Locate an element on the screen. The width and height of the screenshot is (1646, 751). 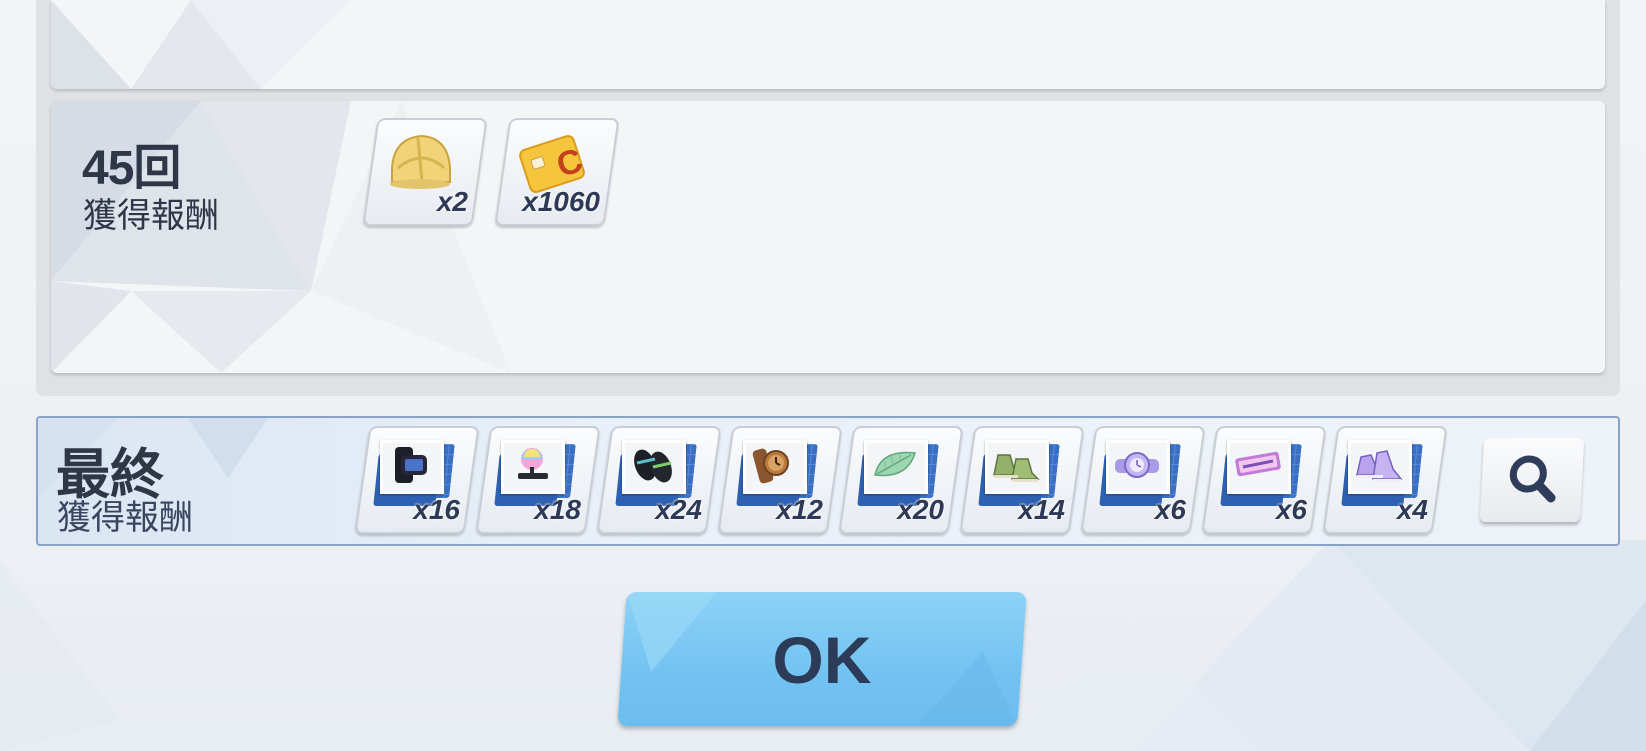
jump-badge-icon is located at coordinates (1258, 464).